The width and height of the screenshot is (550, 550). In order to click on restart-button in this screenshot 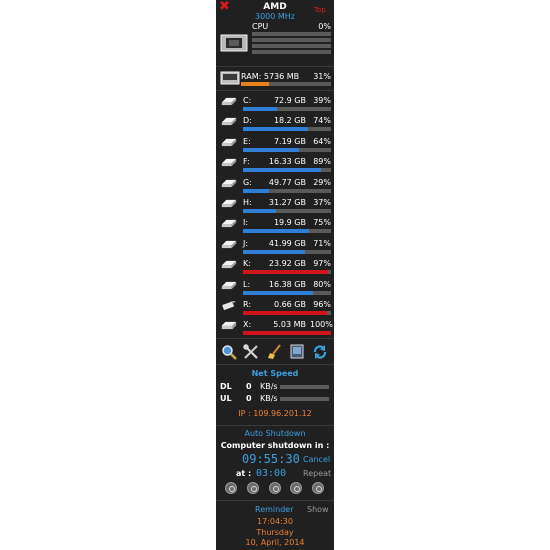, I will do `click(253, 488)`.